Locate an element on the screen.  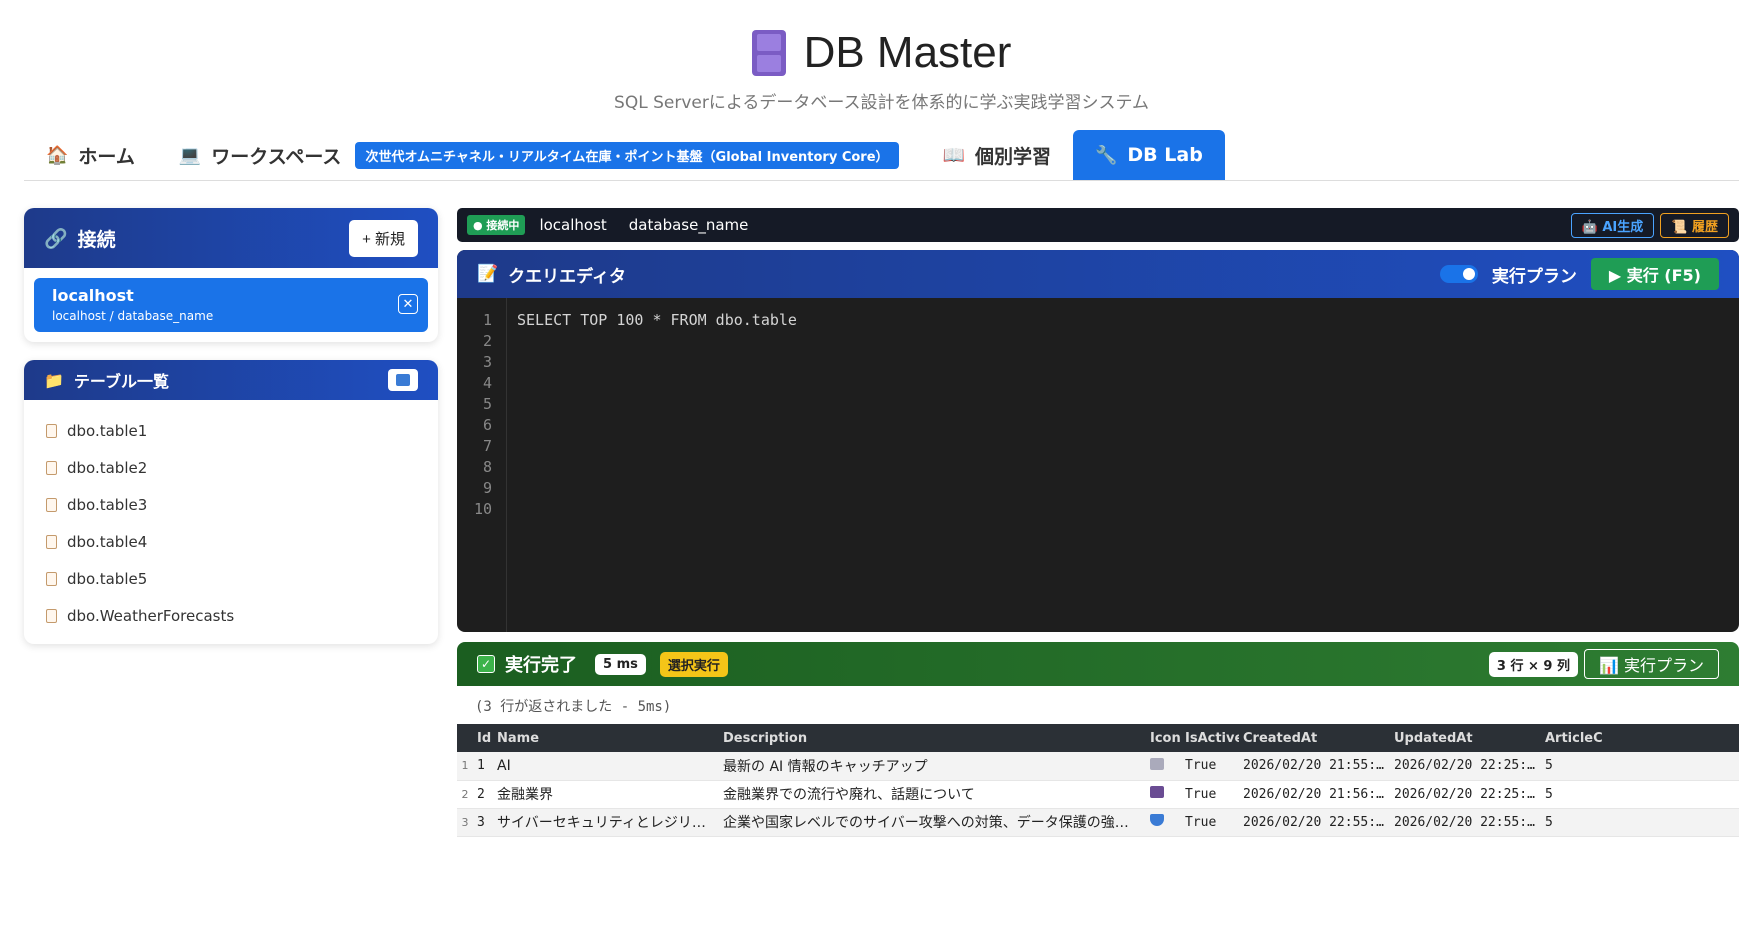
editor-title-text: クエリエディタ is located at coordinates (567, 276).